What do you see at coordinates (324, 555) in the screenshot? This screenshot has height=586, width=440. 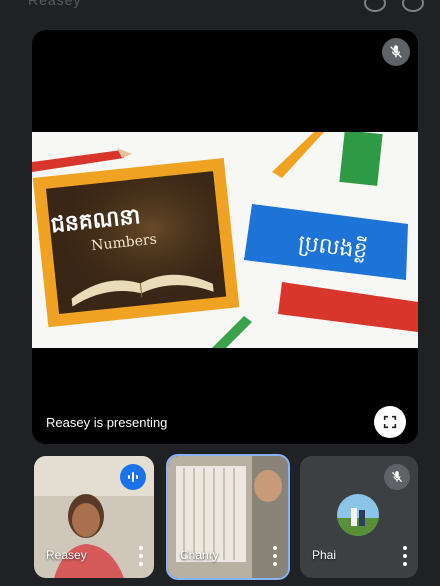 I see `participant-name: Phai` at bounding box center [324, 555].